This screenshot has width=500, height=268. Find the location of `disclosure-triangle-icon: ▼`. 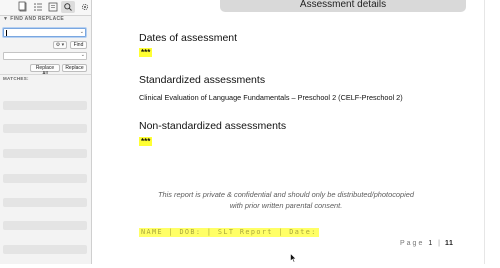

disclosure-triangle-icon: ▼ is located at coordinates (5, 19).